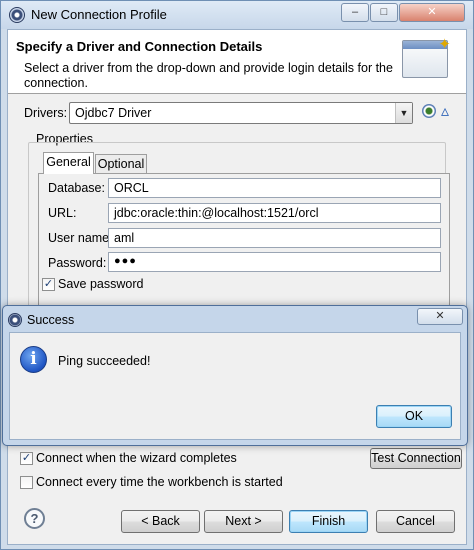 This screenshot has height=550, width=474. What do you see at coordinates (139, 46) in the screenshot?
I see `page-title: Specify a Driver and Connection Details` at bounding box center [139, 46].